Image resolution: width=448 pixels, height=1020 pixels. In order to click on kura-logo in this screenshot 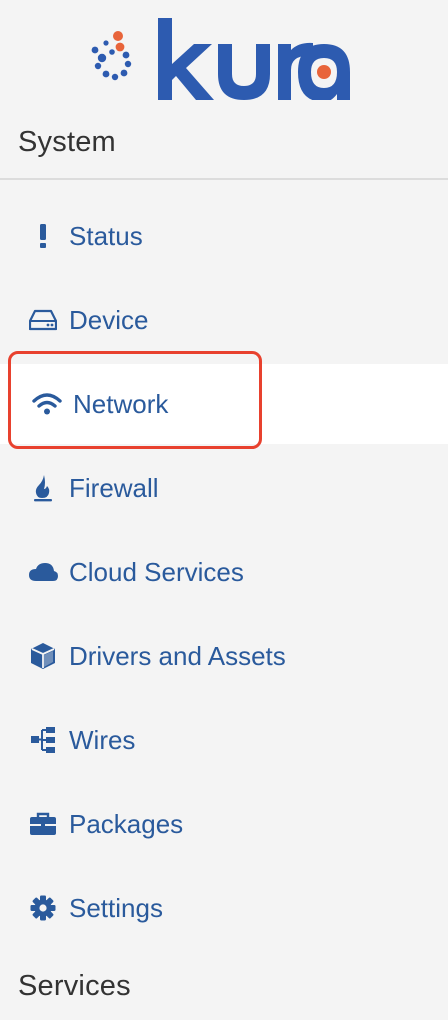, I will do `click(220, 57)`.